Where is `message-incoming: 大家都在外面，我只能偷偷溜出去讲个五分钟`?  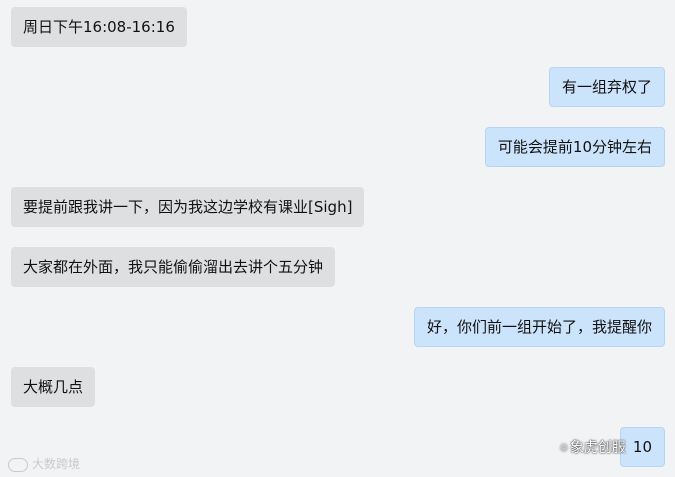 message-incoming: 大家都在外面，我只能偷偷溜出去讲个五分钟 is located at coordinates (173, 267).